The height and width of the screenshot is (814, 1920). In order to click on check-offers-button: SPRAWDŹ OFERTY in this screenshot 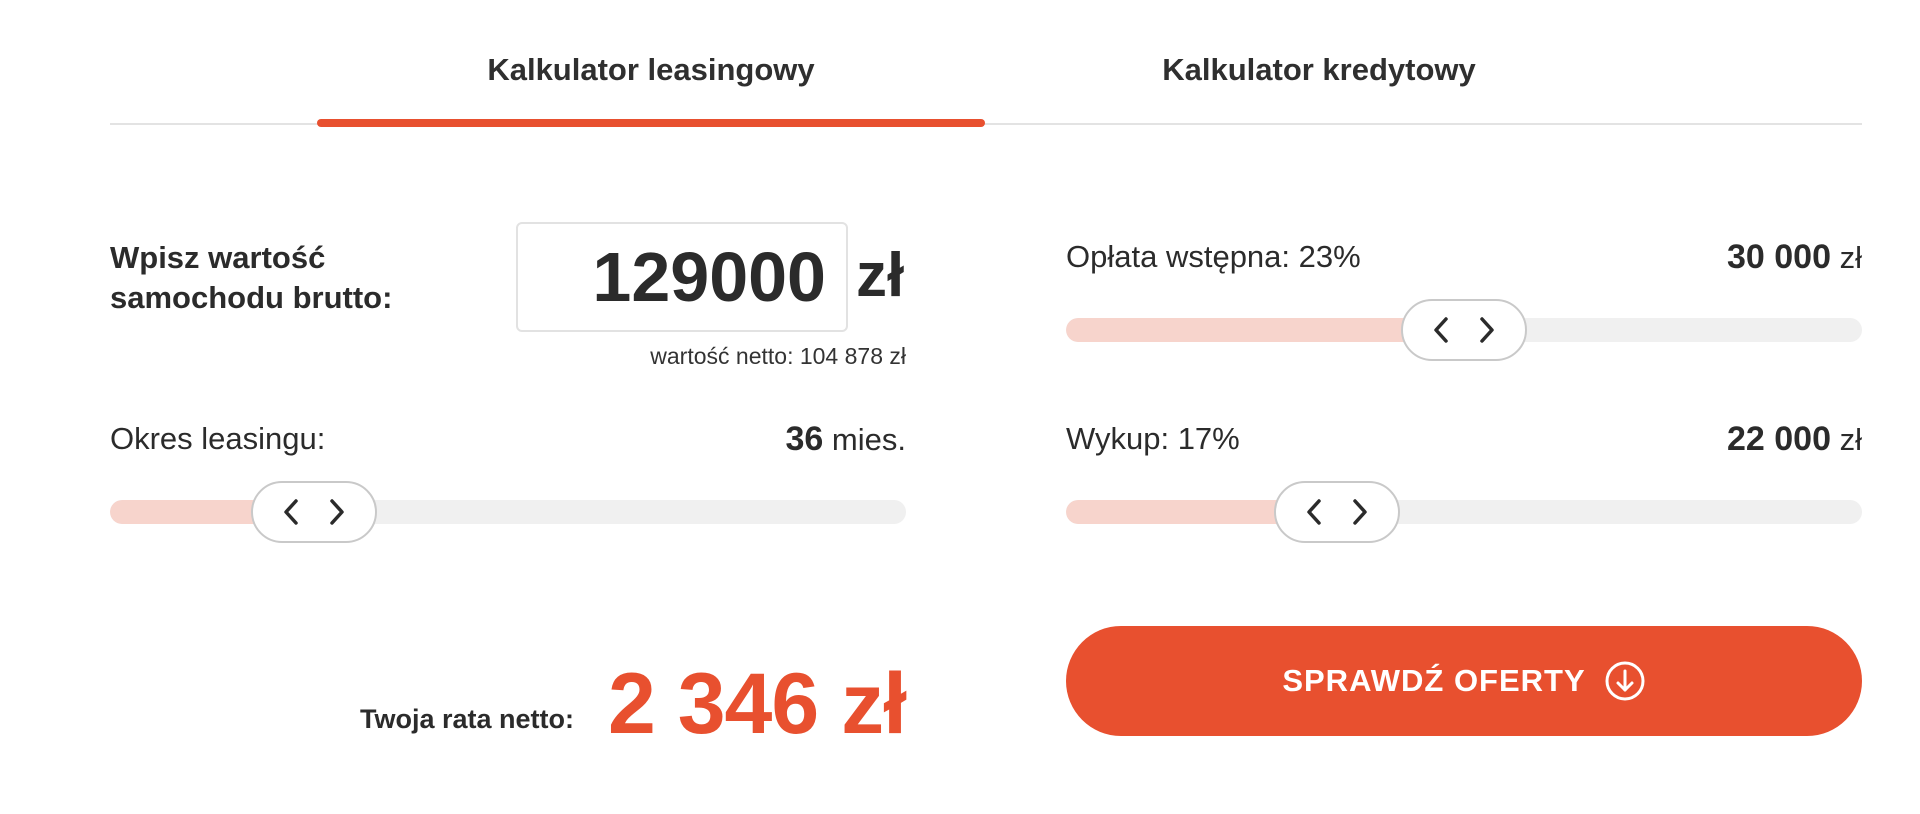, I will do `click(1464, 681)`.